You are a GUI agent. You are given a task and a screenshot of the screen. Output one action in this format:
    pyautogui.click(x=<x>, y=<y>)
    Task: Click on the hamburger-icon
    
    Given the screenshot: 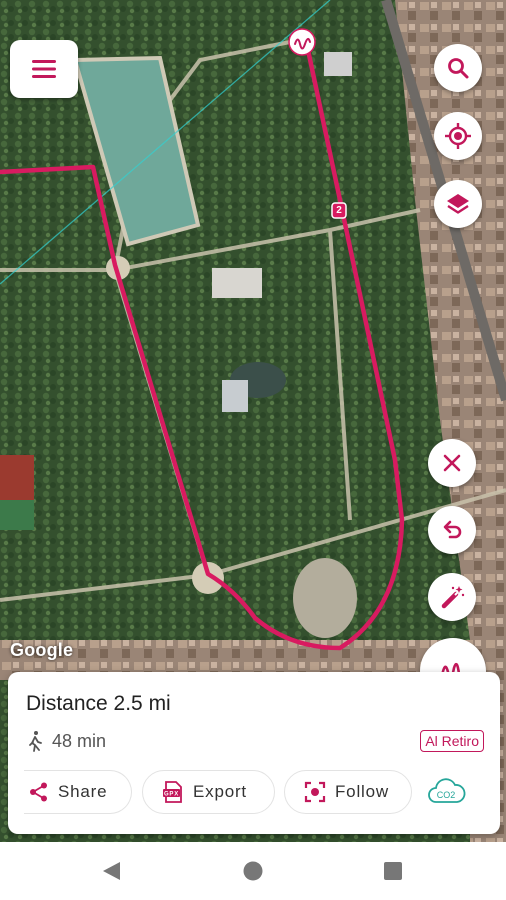 What is the action you would take?
    pyautogui.click(x=44, y=69)
    